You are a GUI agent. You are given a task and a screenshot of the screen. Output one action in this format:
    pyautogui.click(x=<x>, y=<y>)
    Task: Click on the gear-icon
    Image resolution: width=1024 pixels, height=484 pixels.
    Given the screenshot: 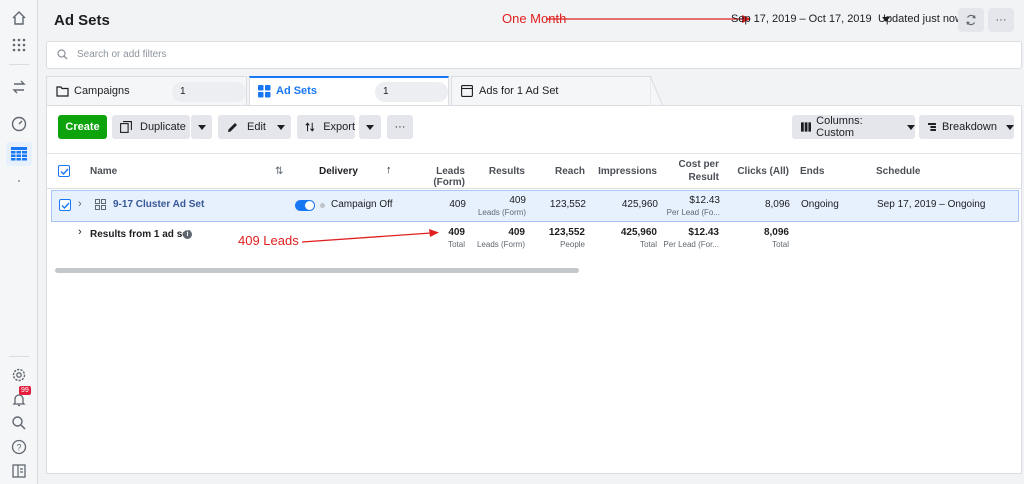 What is the action you would take?
    pyautogui.click(x=19, y=375)
    